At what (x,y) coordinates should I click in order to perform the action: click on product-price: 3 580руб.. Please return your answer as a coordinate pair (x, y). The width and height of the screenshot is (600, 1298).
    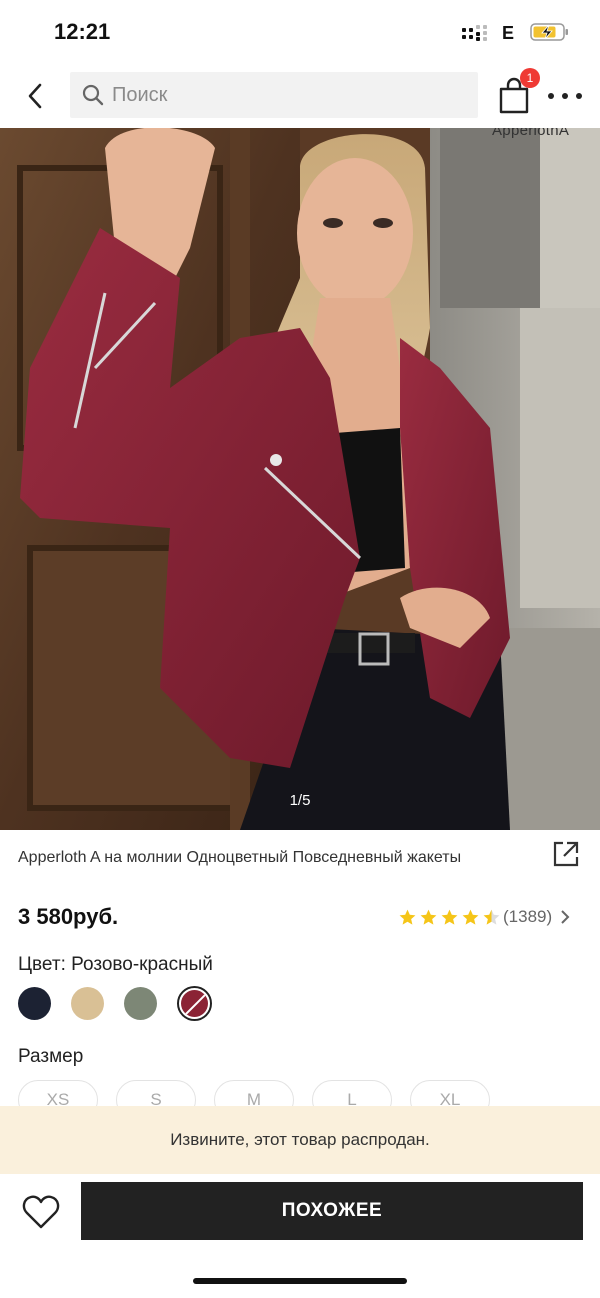
    Looking at the image, I should click on (68, 916).